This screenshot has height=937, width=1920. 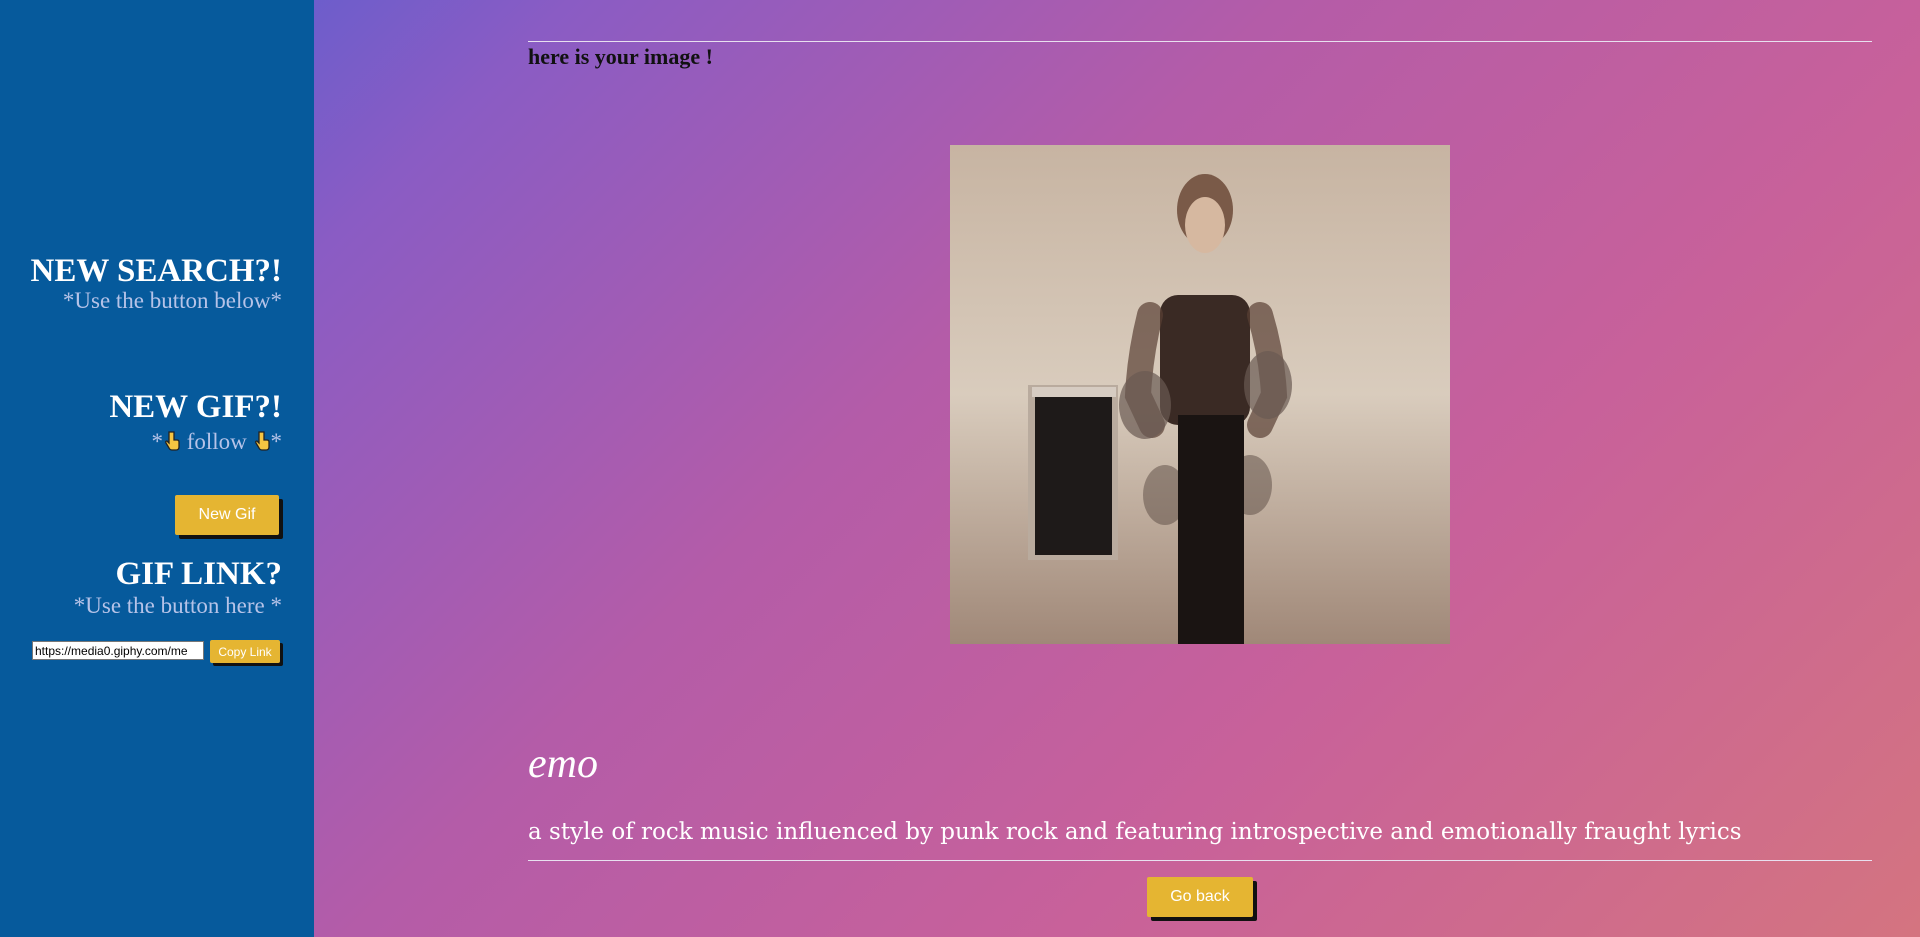 What do you see at coordinates (195, 407) in the screenshot?
I see `new-gif-heading: NEW GIF?!` at bounding box center [195, 407].